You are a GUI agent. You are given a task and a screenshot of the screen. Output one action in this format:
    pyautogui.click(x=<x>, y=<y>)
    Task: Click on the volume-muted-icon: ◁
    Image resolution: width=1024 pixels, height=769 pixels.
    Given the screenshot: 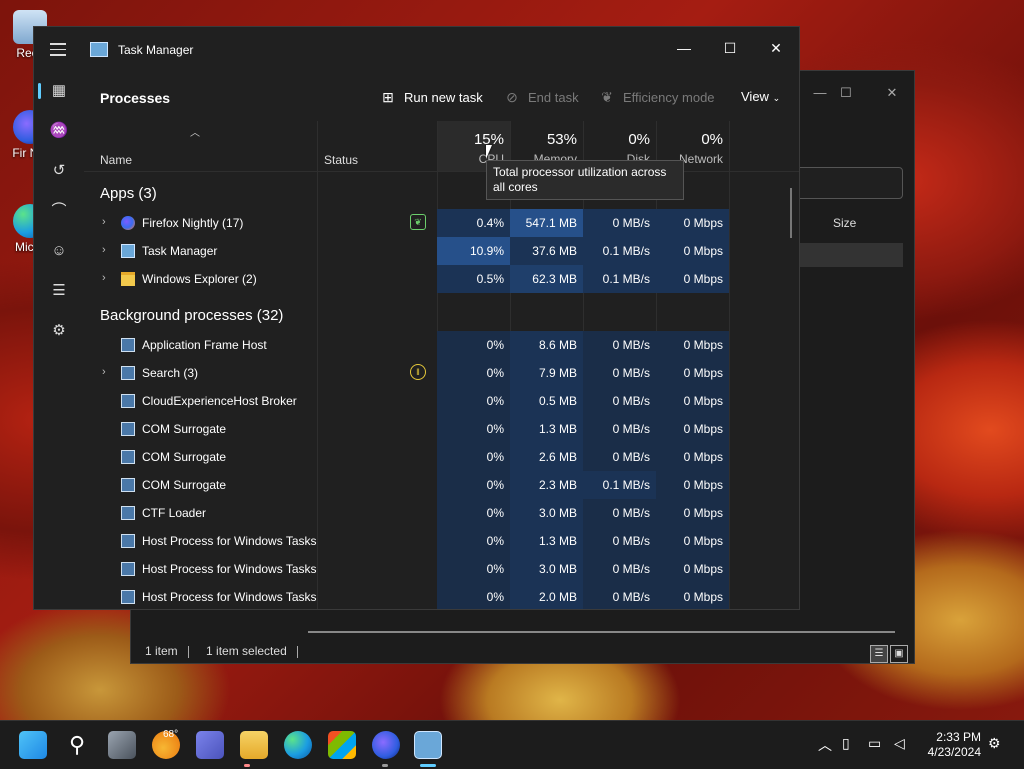 What is the action you would take?
    pyautogui.click(x=899, y=743)
    